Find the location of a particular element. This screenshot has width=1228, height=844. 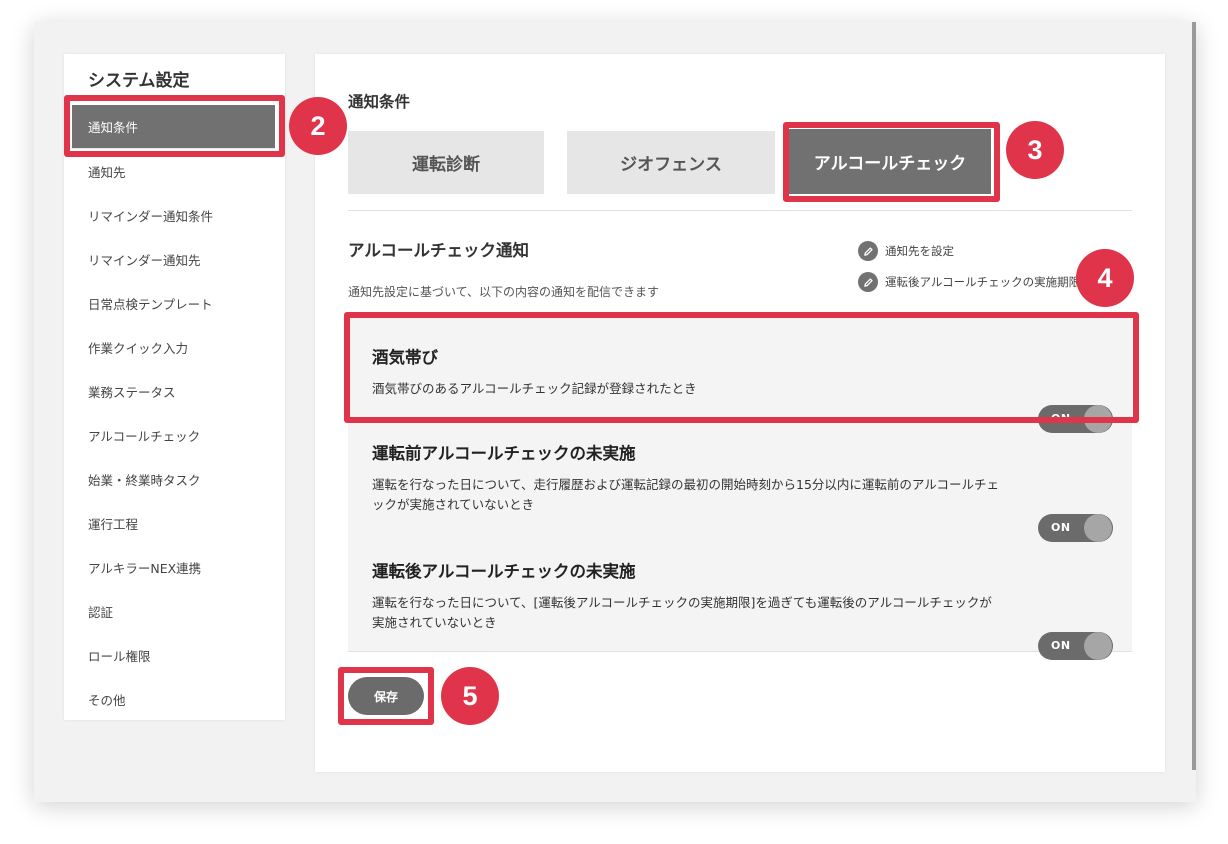

toggle-drunk: ON is located at coordinates (1075, 419).